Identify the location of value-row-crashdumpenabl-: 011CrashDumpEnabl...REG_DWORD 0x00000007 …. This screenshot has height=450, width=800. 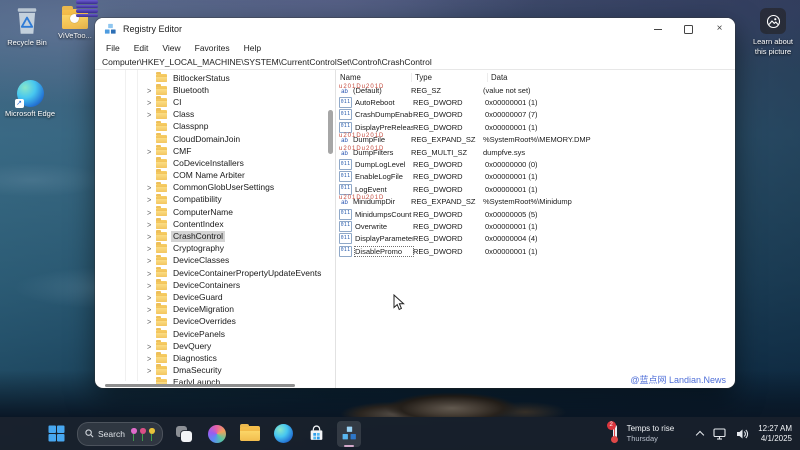
(535, 115).